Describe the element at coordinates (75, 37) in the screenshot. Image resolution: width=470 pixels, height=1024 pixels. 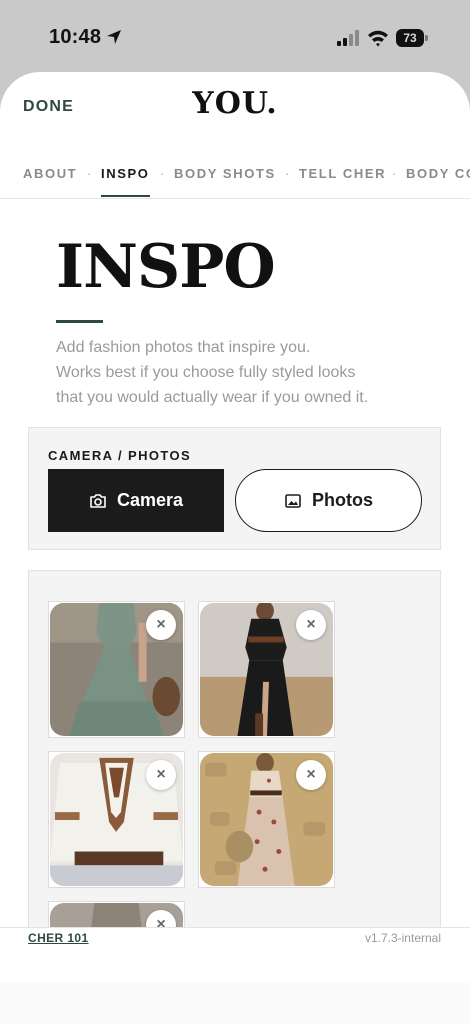
I see `status-time: 10:48` at that location.